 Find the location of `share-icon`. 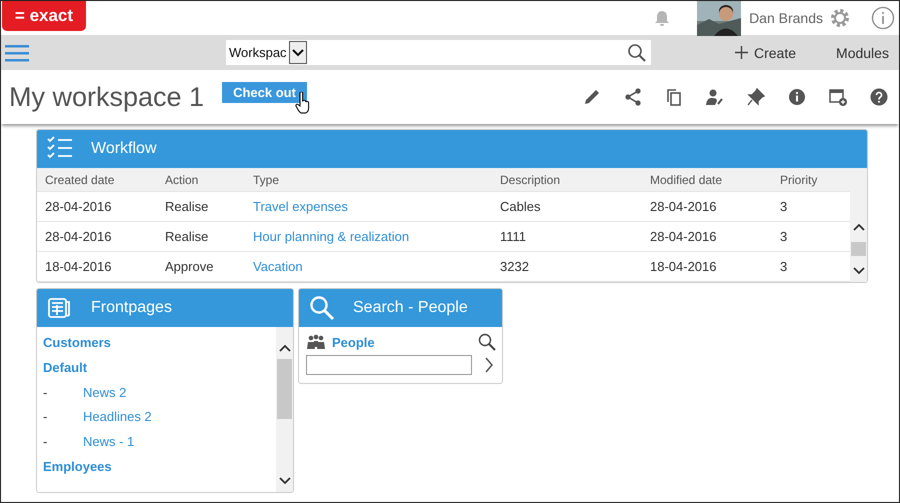

share-icon is located at coordinates (633, 97).